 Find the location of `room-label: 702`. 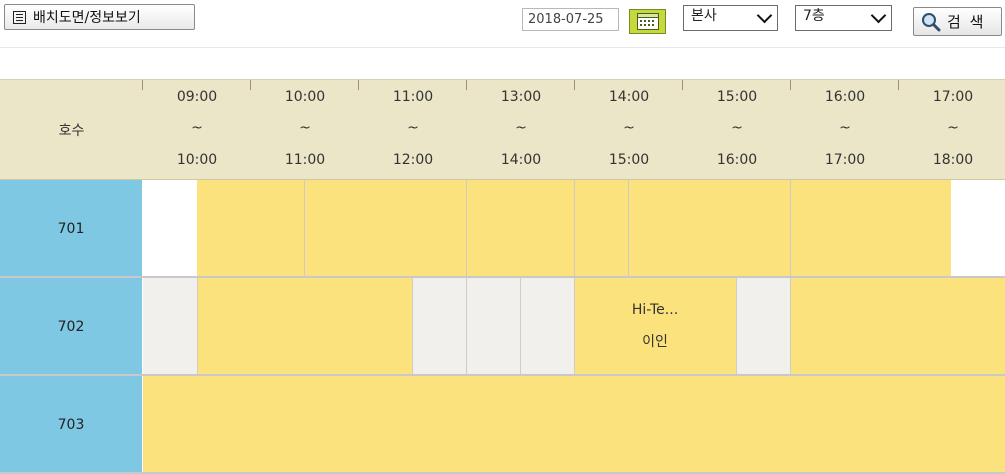

room-label: 702 is located at coordinates (71, 326).